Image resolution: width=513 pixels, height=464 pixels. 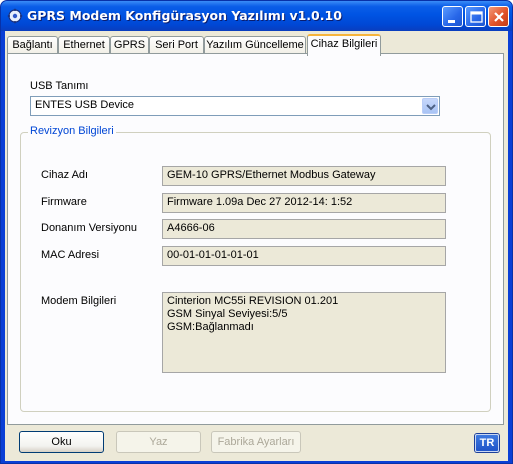 I want to click on factory-reset-button: Fabrika Ayarları, so click(x=256, y=442).